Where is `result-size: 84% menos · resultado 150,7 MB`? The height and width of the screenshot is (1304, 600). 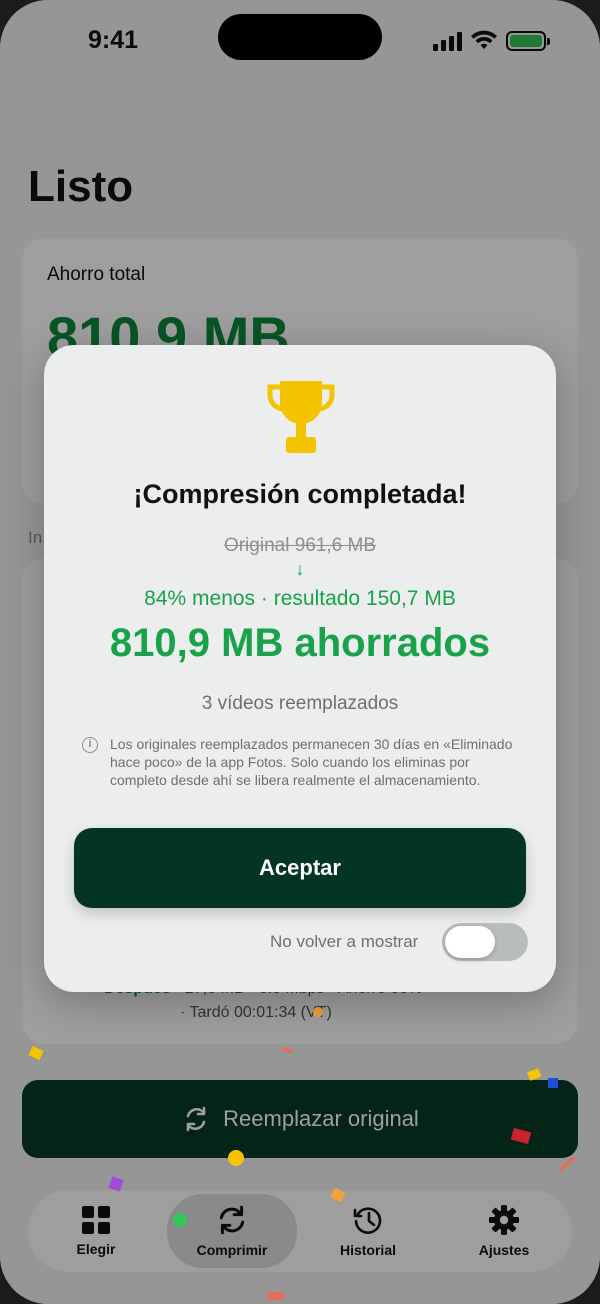 result-size: 84% menos · resultado 150,7 MB is located at coordinates (300, 598).